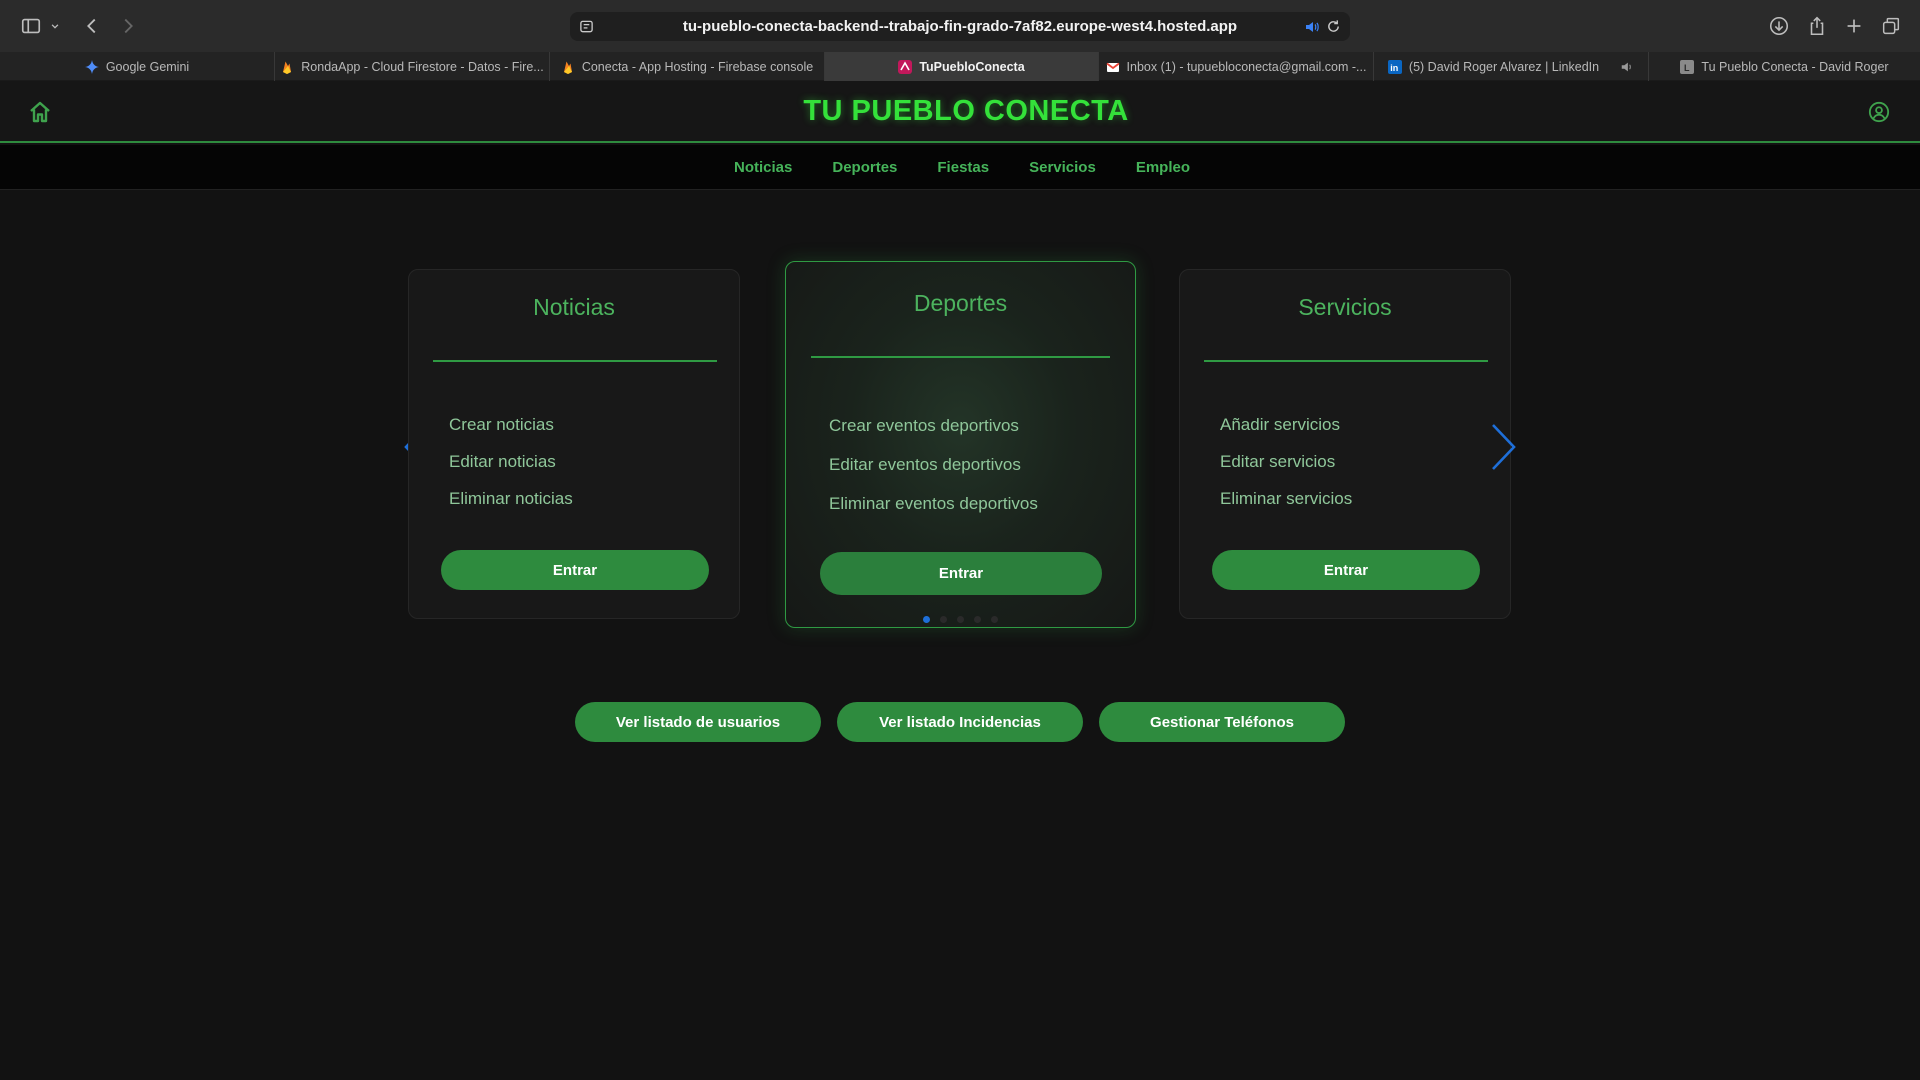  I want to click on nav-link-servicios: Servicios, so click(1062, 167).